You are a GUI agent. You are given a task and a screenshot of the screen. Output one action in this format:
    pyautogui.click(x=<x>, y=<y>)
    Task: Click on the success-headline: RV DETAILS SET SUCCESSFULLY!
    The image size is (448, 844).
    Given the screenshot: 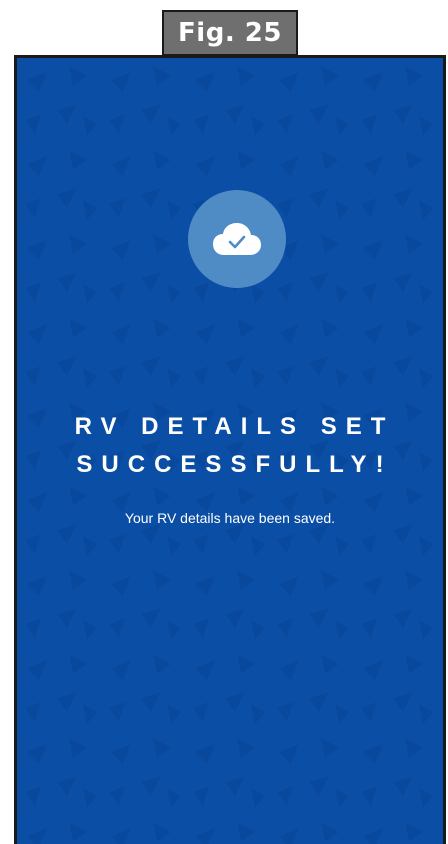 What is the action you would take?
    pyautogui.click(x=230, y=446)
    